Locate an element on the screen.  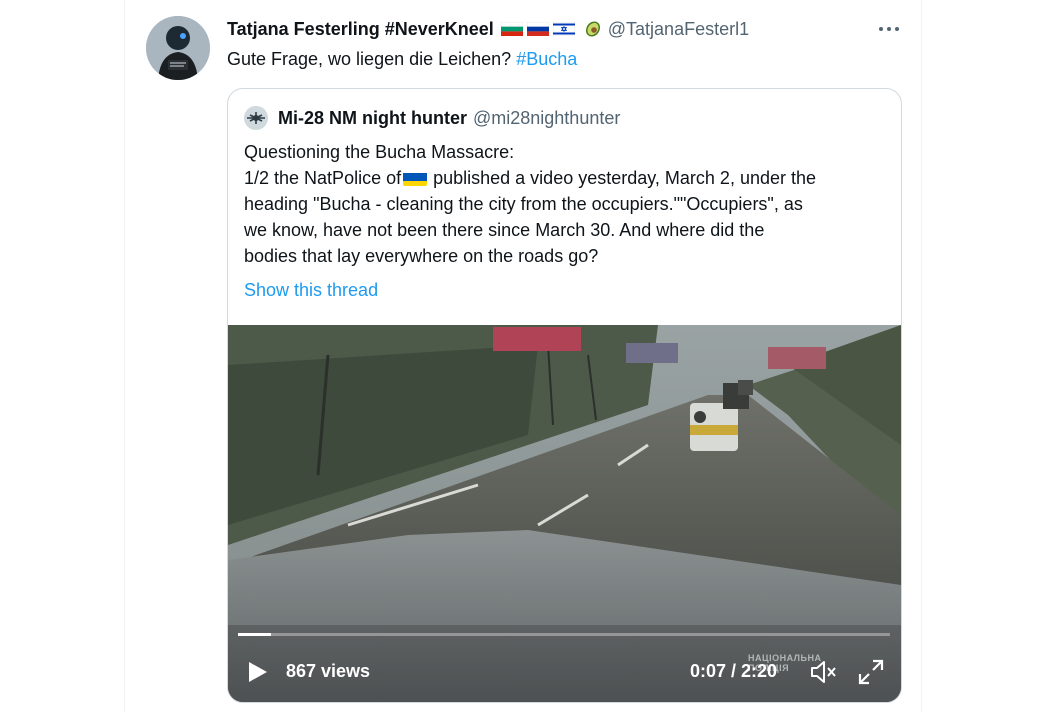
volume-button is located at coordinates (823, 672).